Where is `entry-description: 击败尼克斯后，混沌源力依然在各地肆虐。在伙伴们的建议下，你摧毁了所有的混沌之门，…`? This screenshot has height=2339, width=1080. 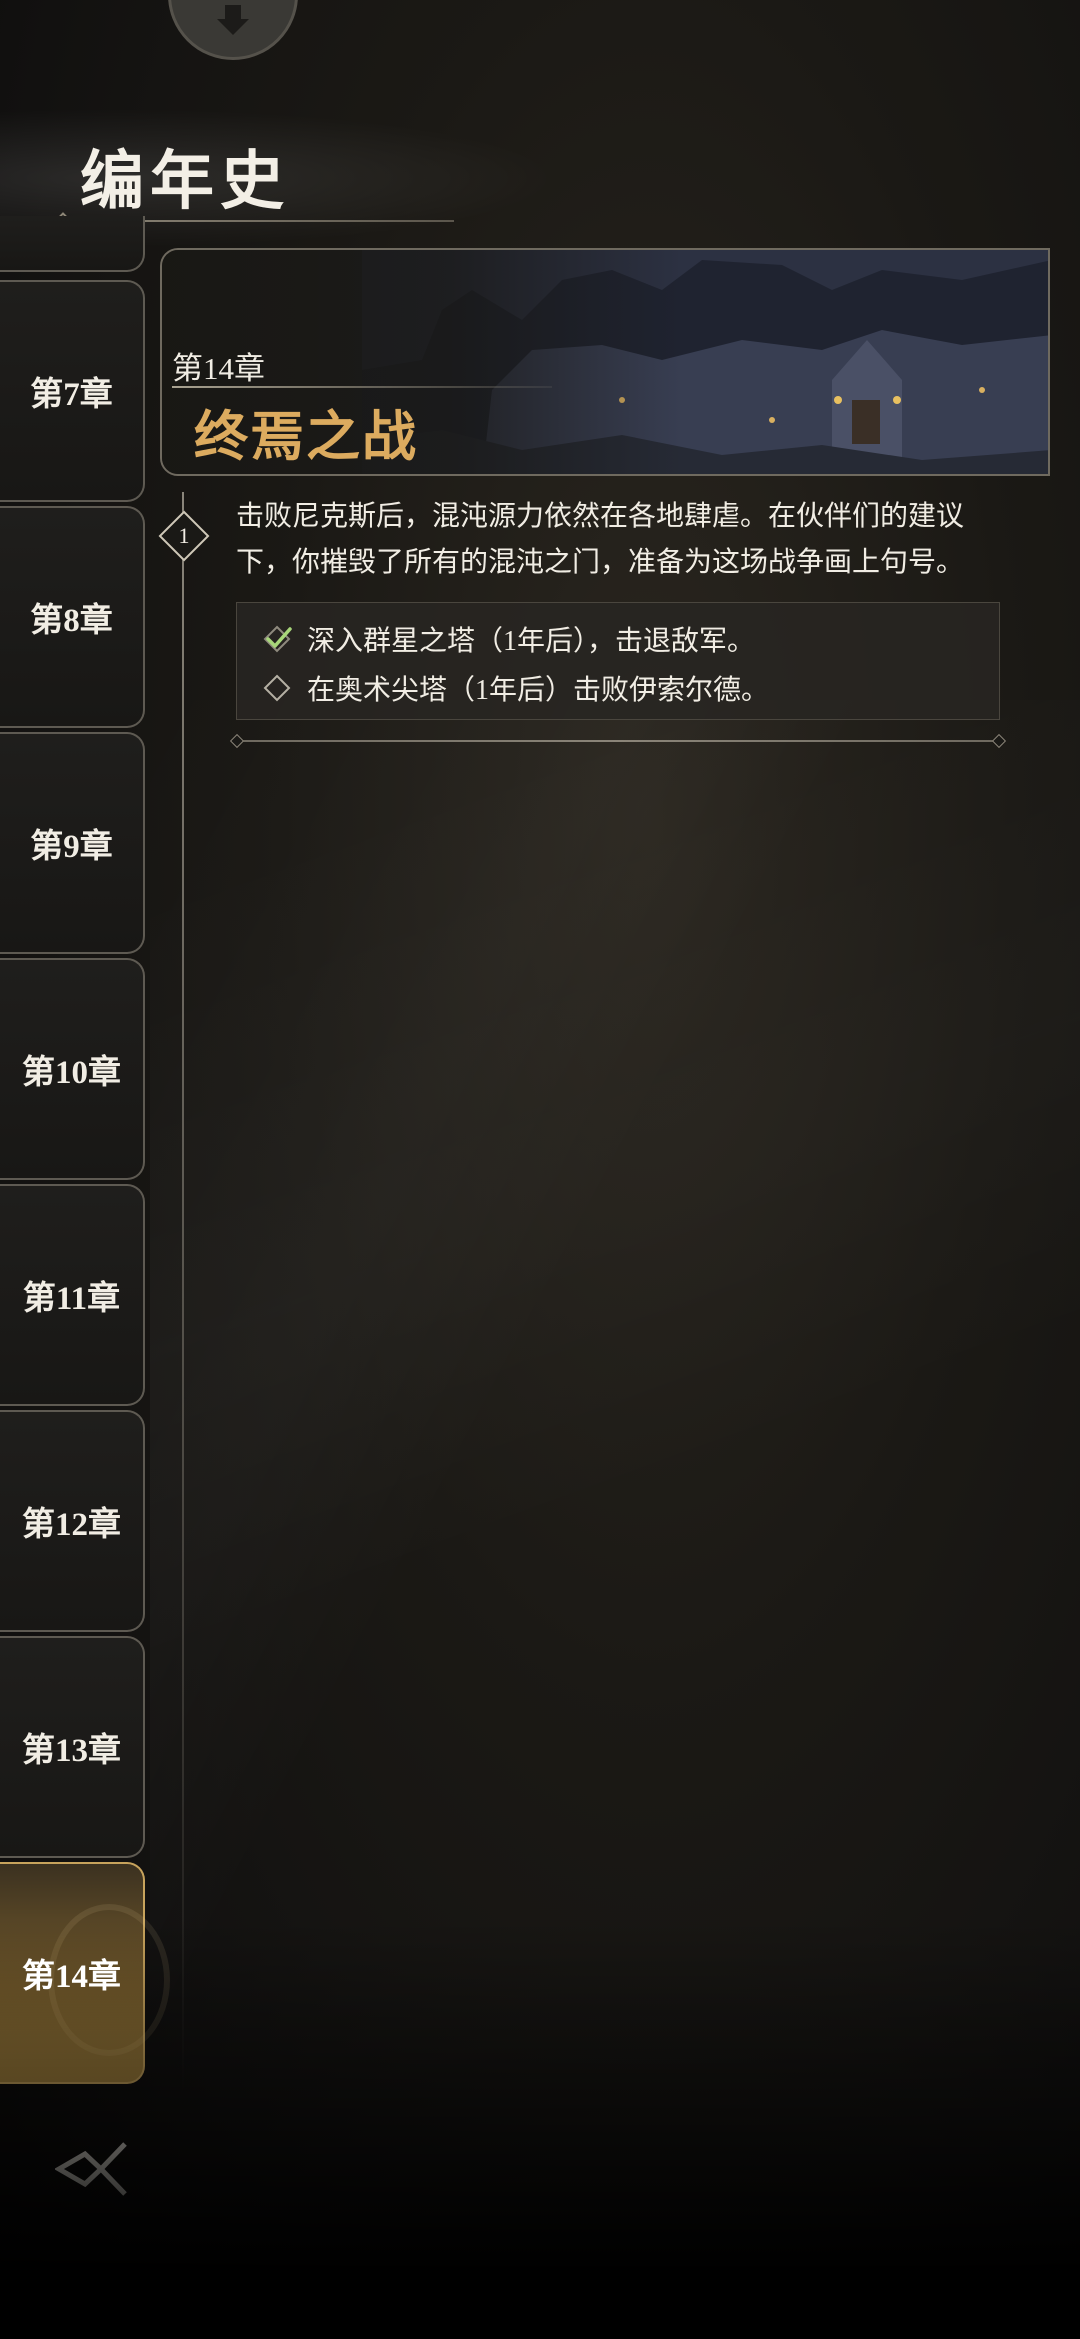 entry-description: 击败尼克斯后，混沌源力依然在各地肆虐。在伙伴们的建议下，你摧毁了所有的混沌之门，… is located at coordinates (600, 539).